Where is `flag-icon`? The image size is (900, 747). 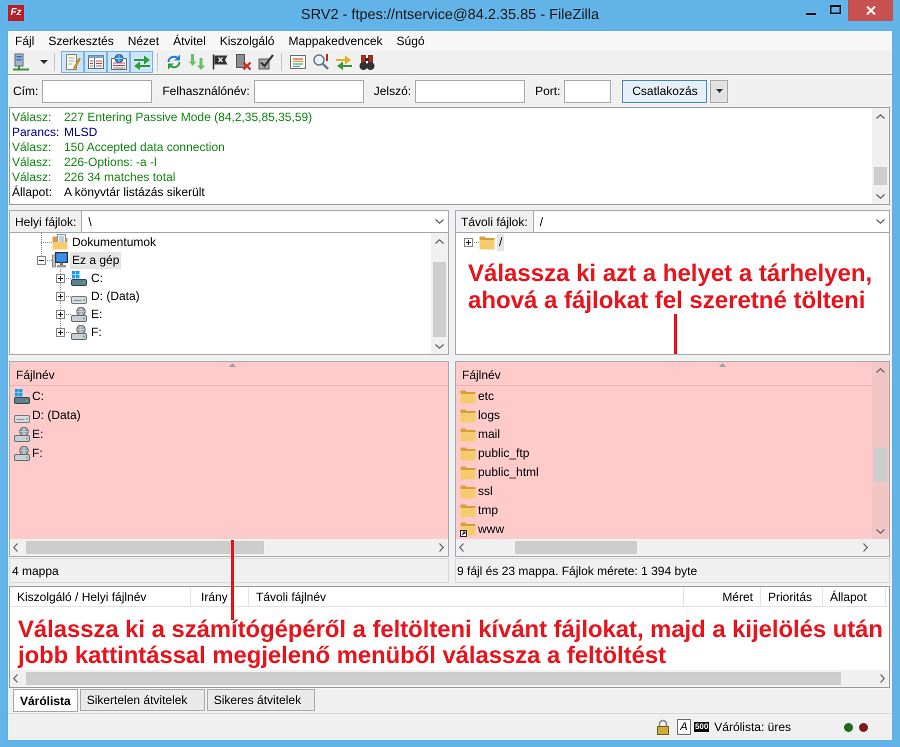
flag-icon is located at coordinates (220, 62).